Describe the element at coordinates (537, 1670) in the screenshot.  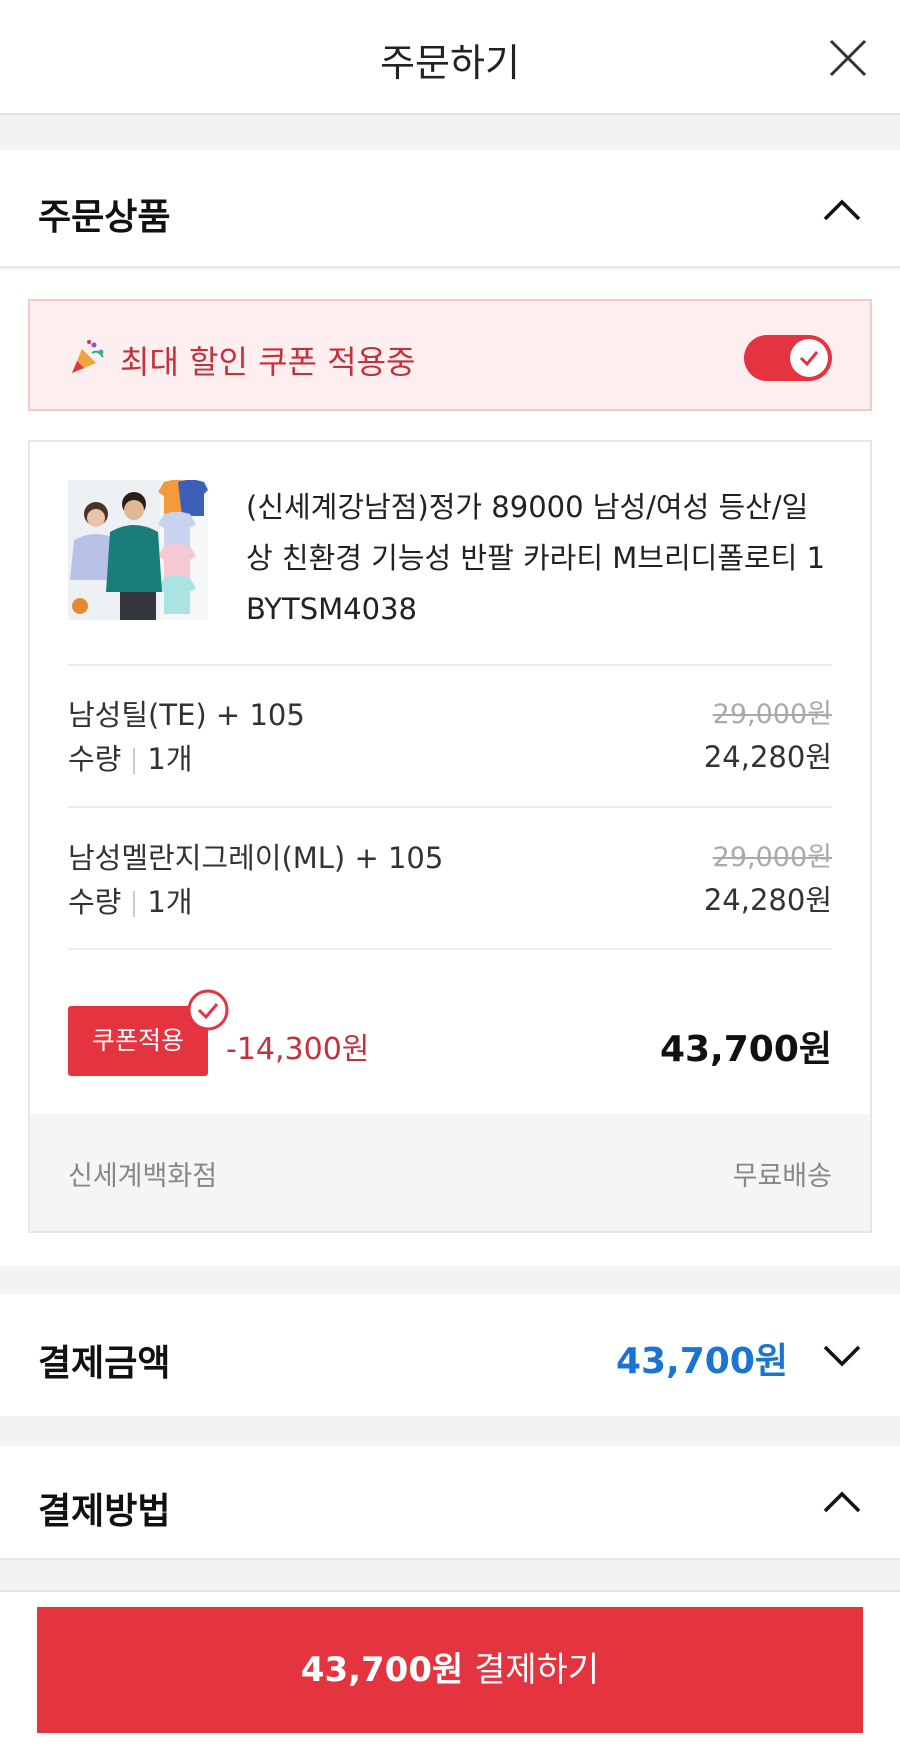
I see `pay-button-label: 결제하기` at that location.